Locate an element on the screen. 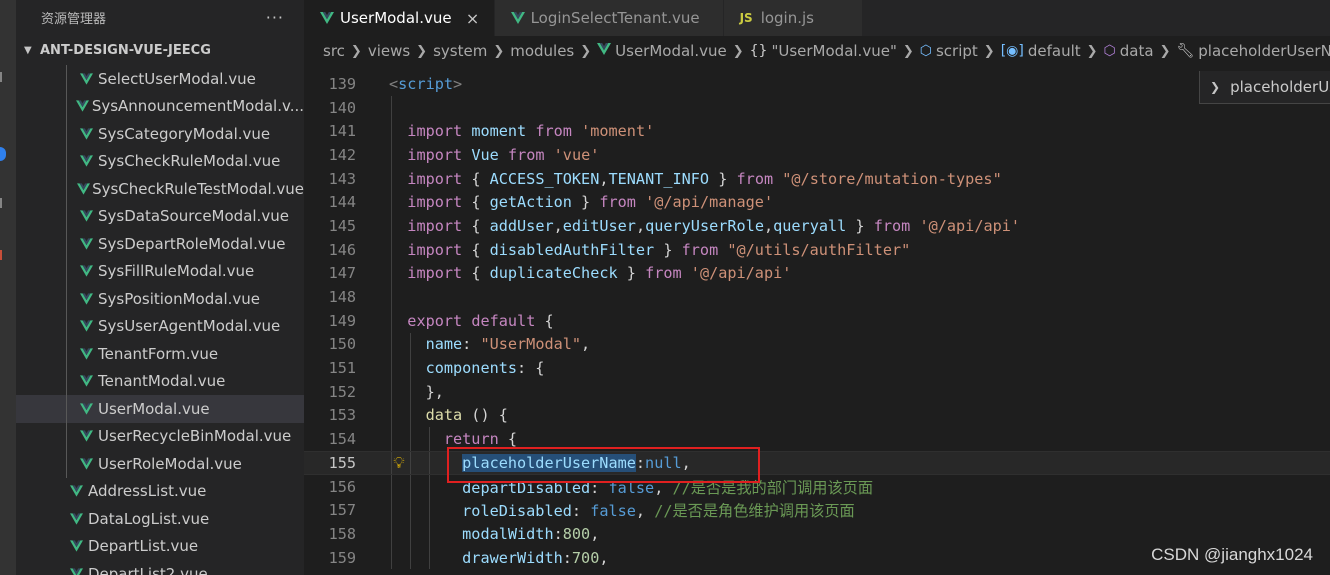 Image resolution: width=1330 pixels, height=575 pixels. file-name: SysFillRuleModal.vue is located at coordinates (176, 271).